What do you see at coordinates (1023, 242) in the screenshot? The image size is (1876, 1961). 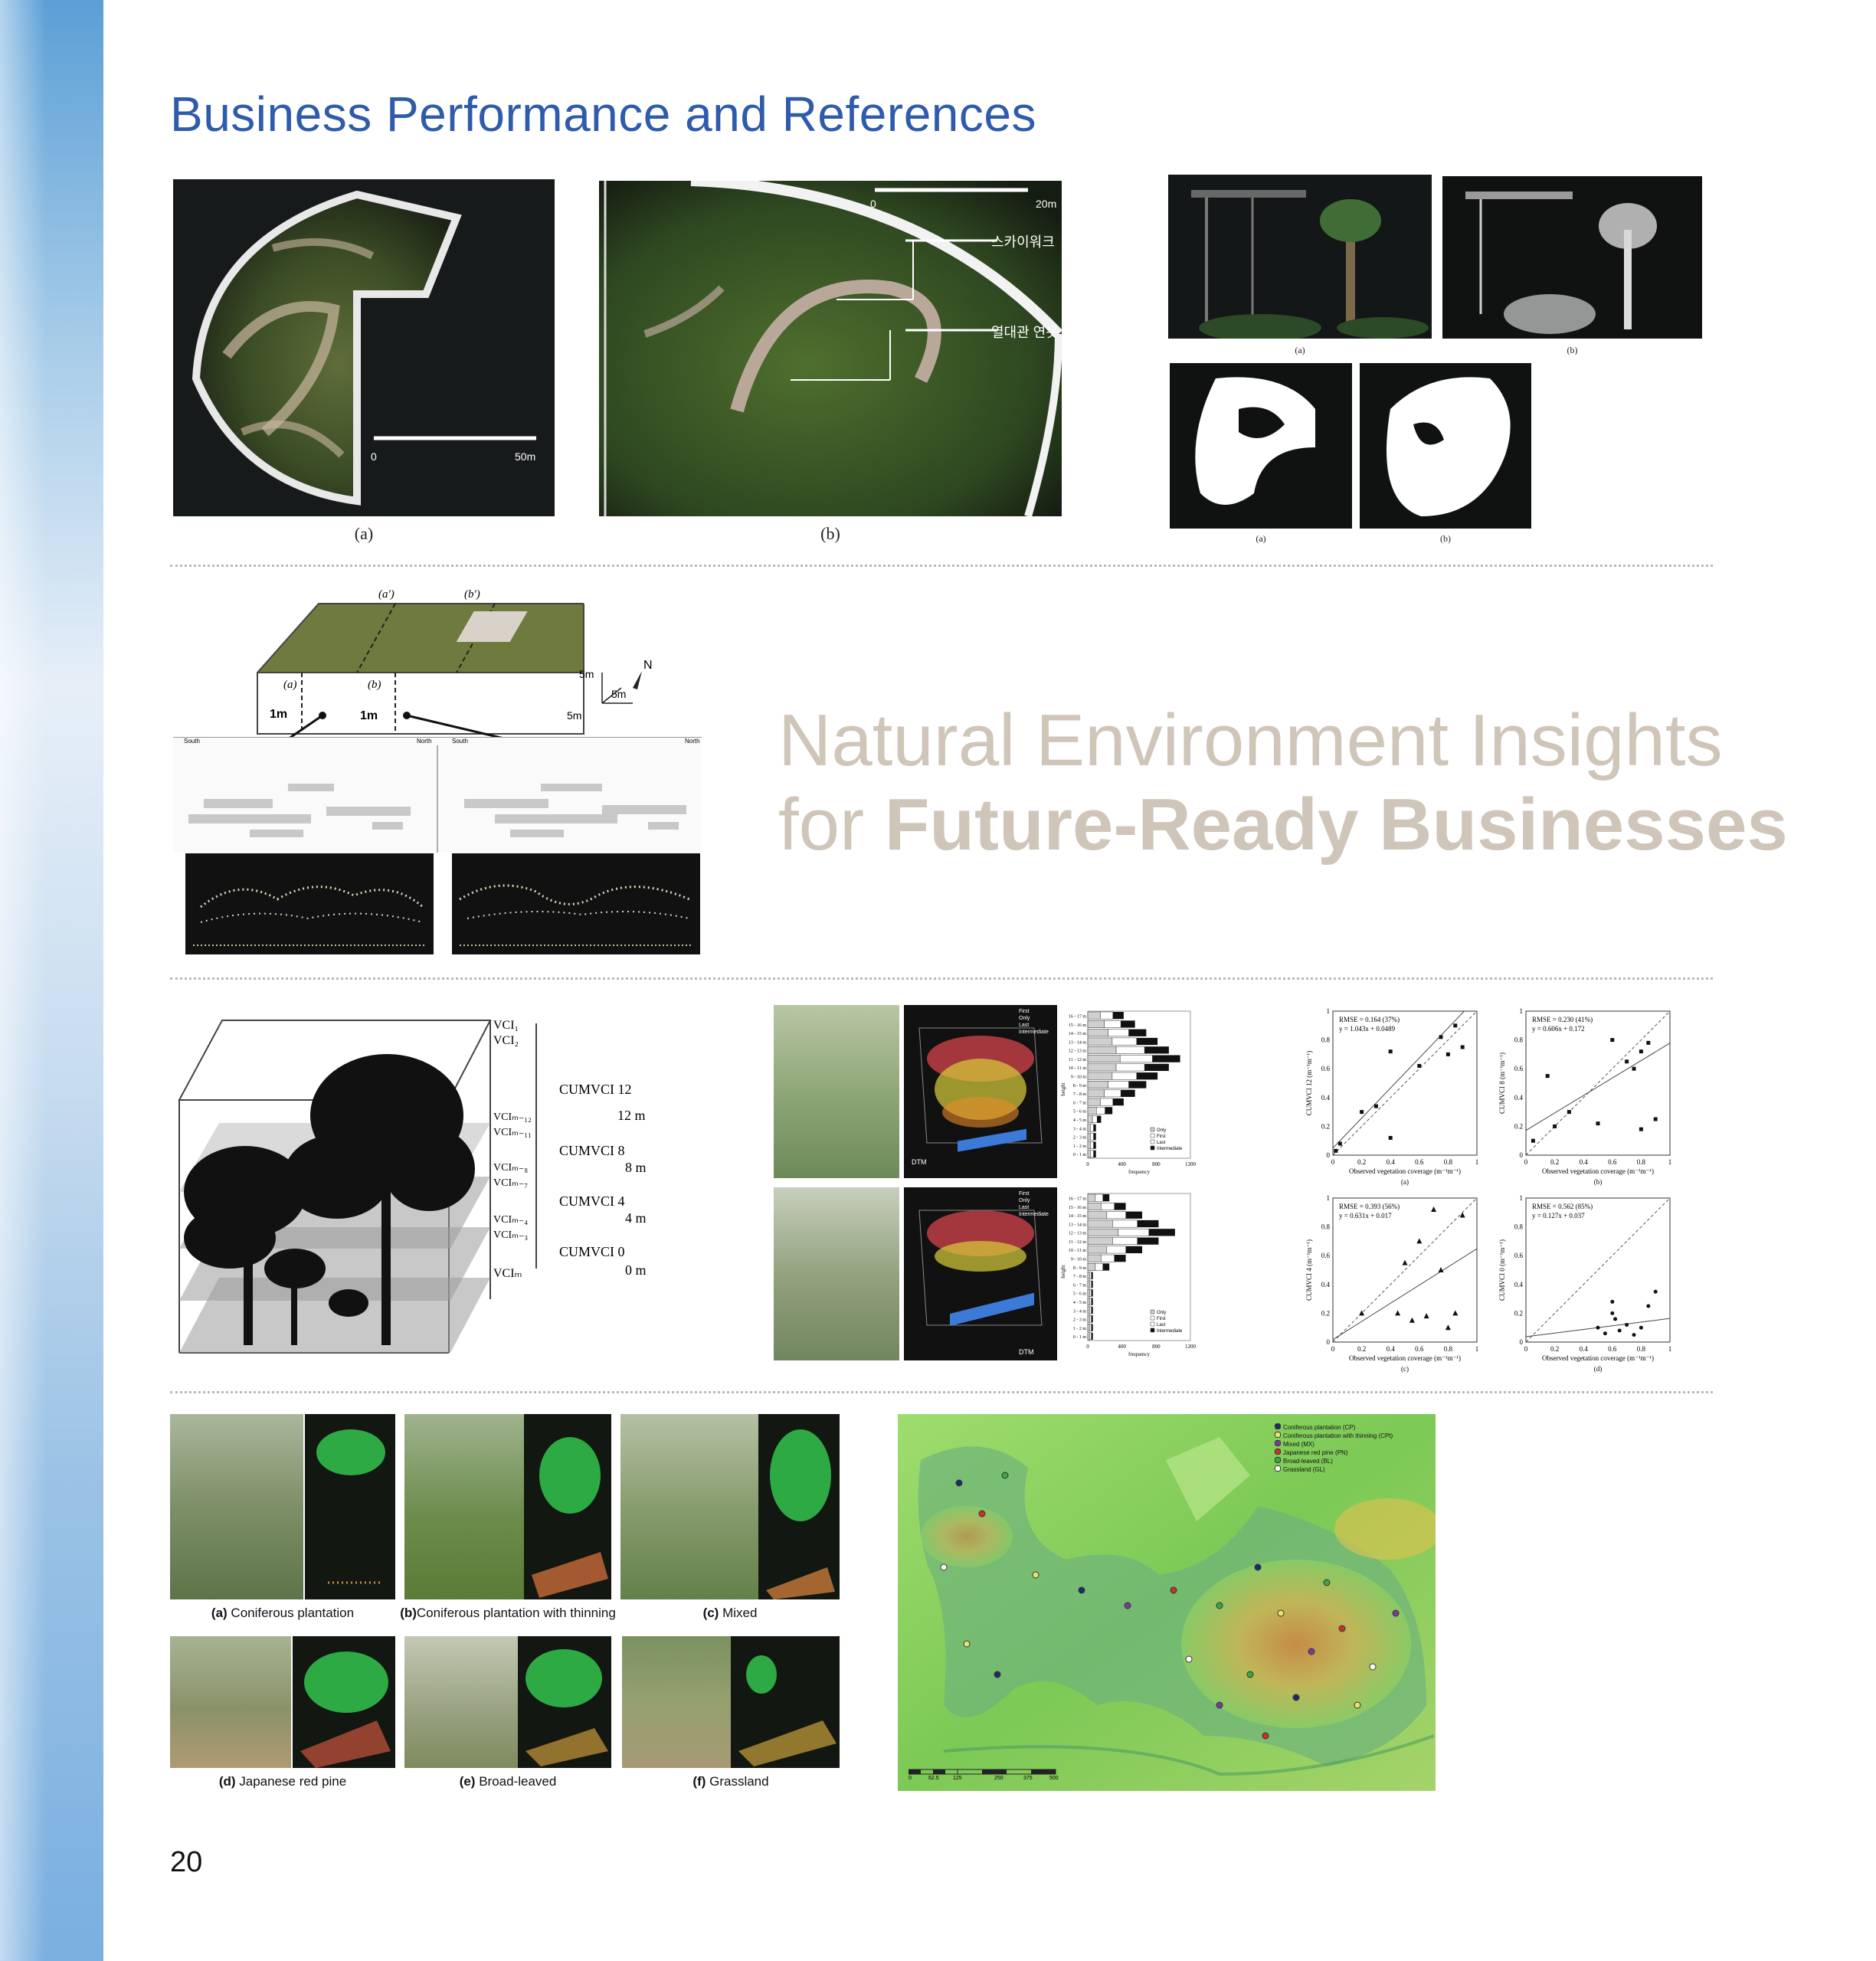 I see `skywalk-label: 스카이워크` at bounding box center [1023, 242].